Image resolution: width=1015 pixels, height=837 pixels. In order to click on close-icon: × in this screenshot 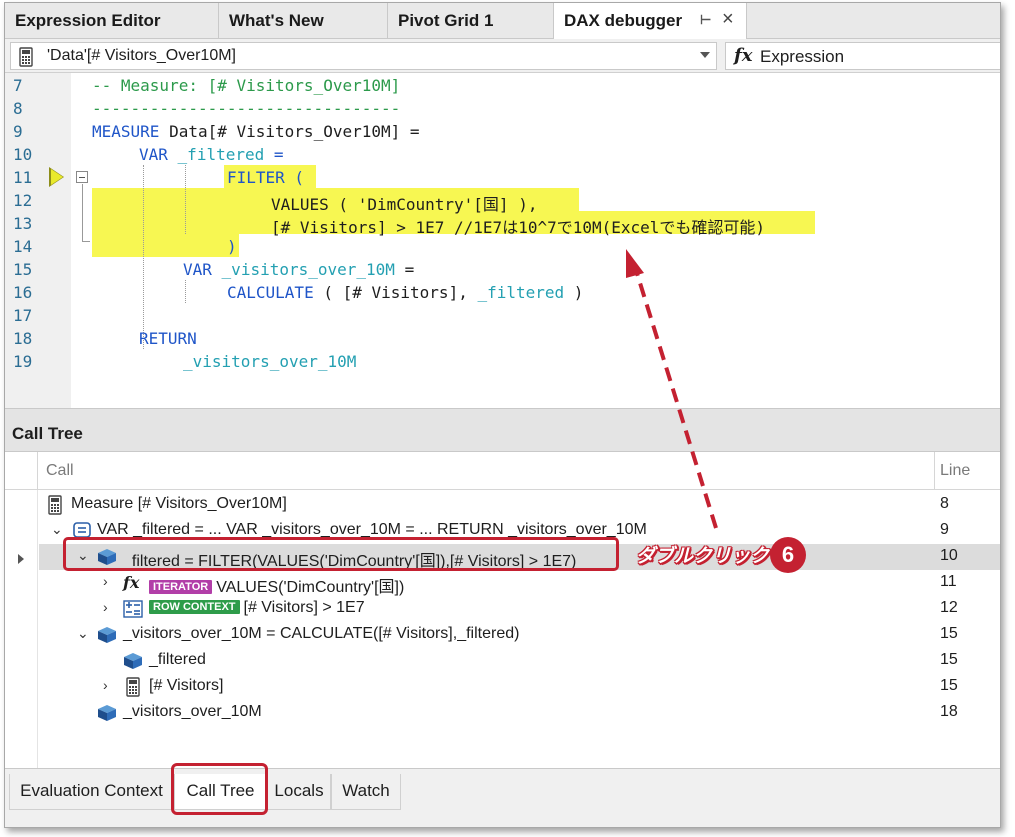, I will do `click(728, 19)`.